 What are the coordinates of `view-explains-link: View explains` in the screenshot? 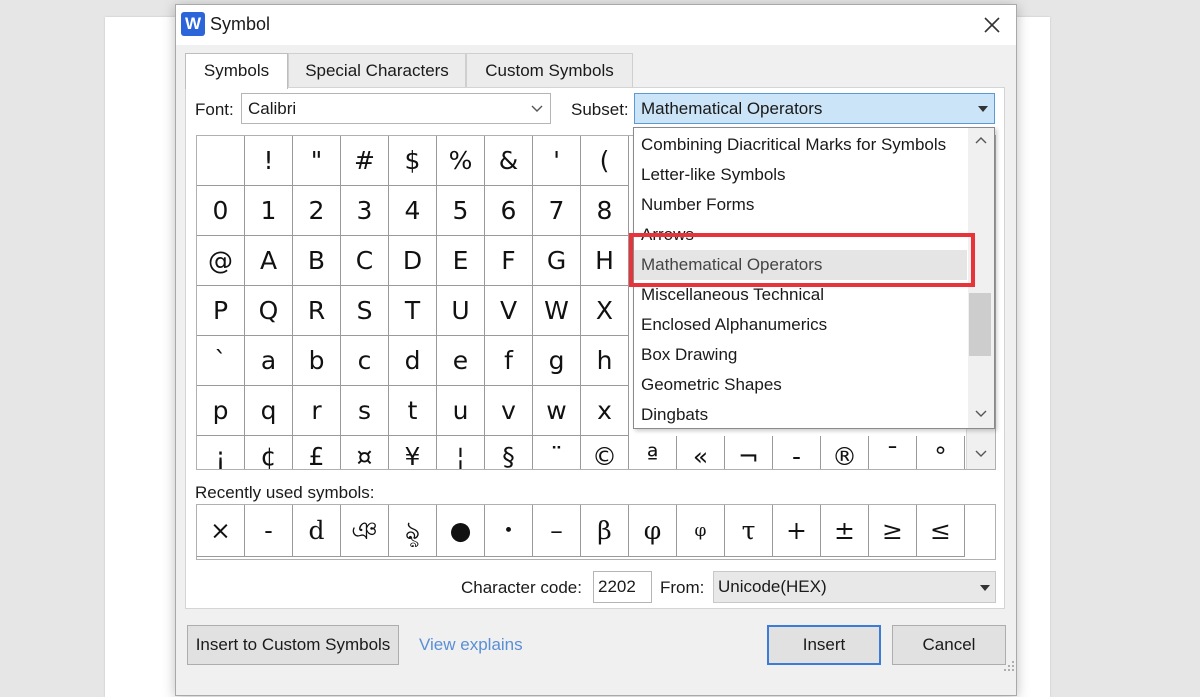 It's located at (471, 645).